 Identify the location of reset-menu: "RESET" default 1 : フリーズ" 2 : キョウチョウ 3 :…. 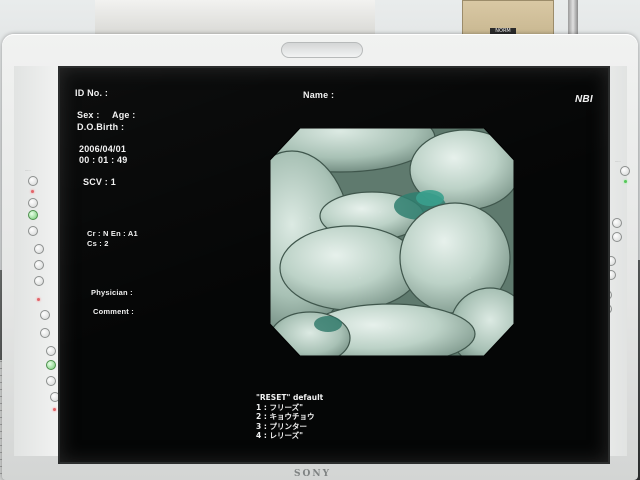
(289, 417).